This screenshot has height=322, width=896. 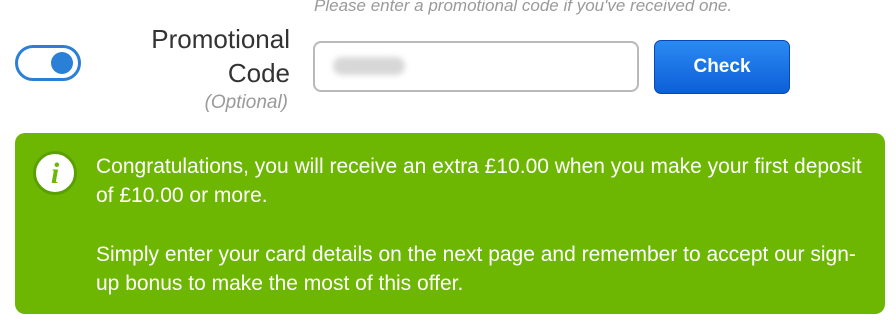 I want to click on optional-label: (Optional), so click(x=246, y=102).